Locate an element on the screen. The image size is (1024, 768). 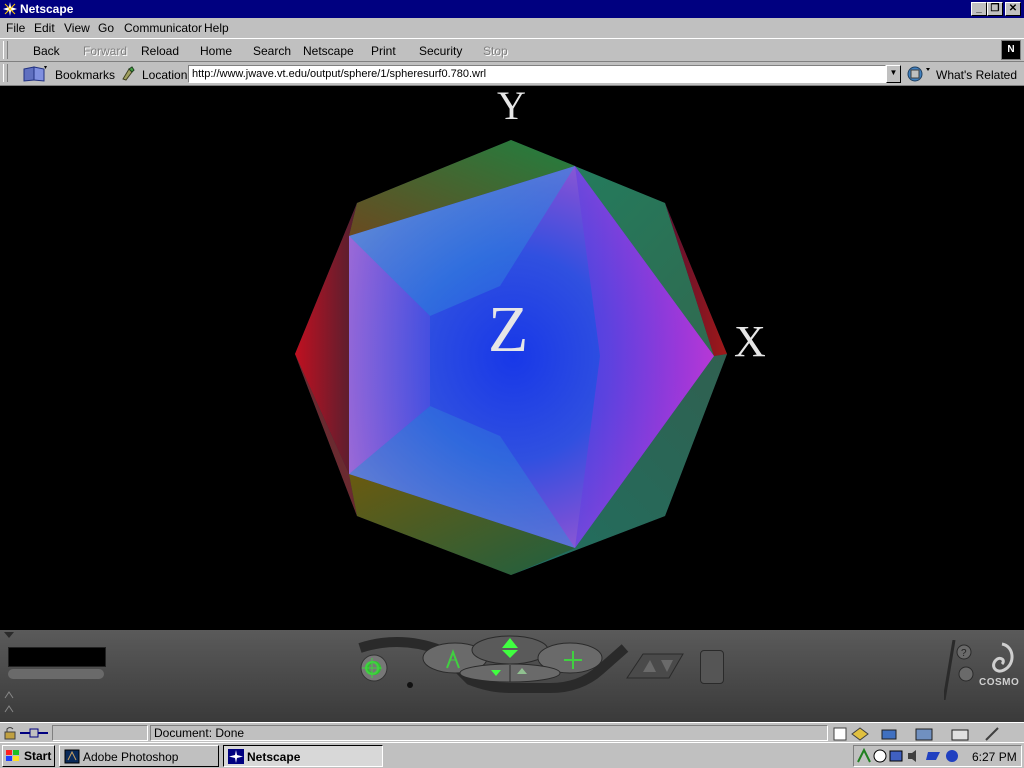
location-label: Location: is located at coordinates (166, 75).